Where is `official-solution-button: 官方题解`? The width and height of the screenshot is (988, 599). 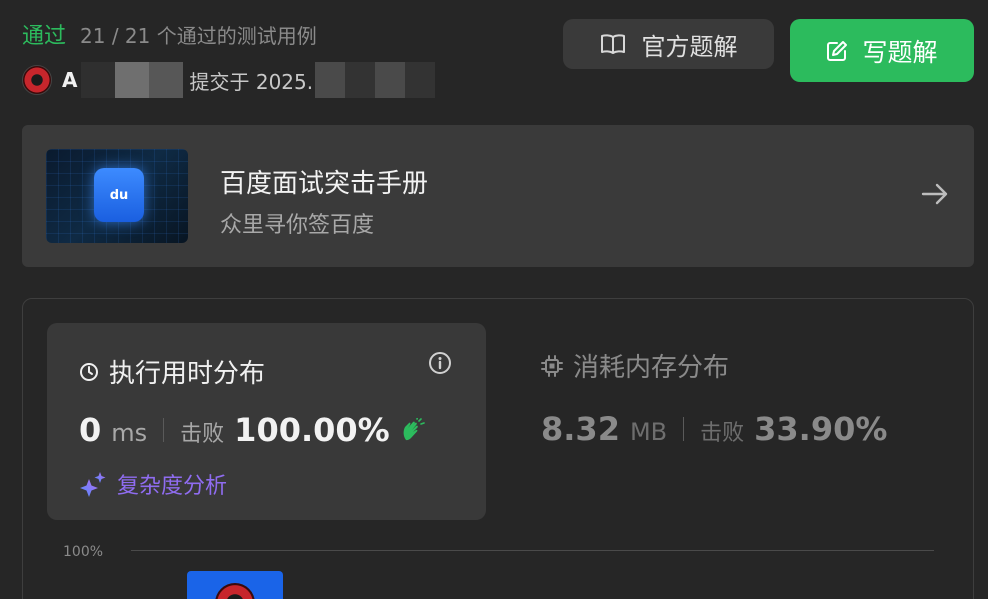 official-solution-button: 官方题解 is located at coordinates (668, 44).